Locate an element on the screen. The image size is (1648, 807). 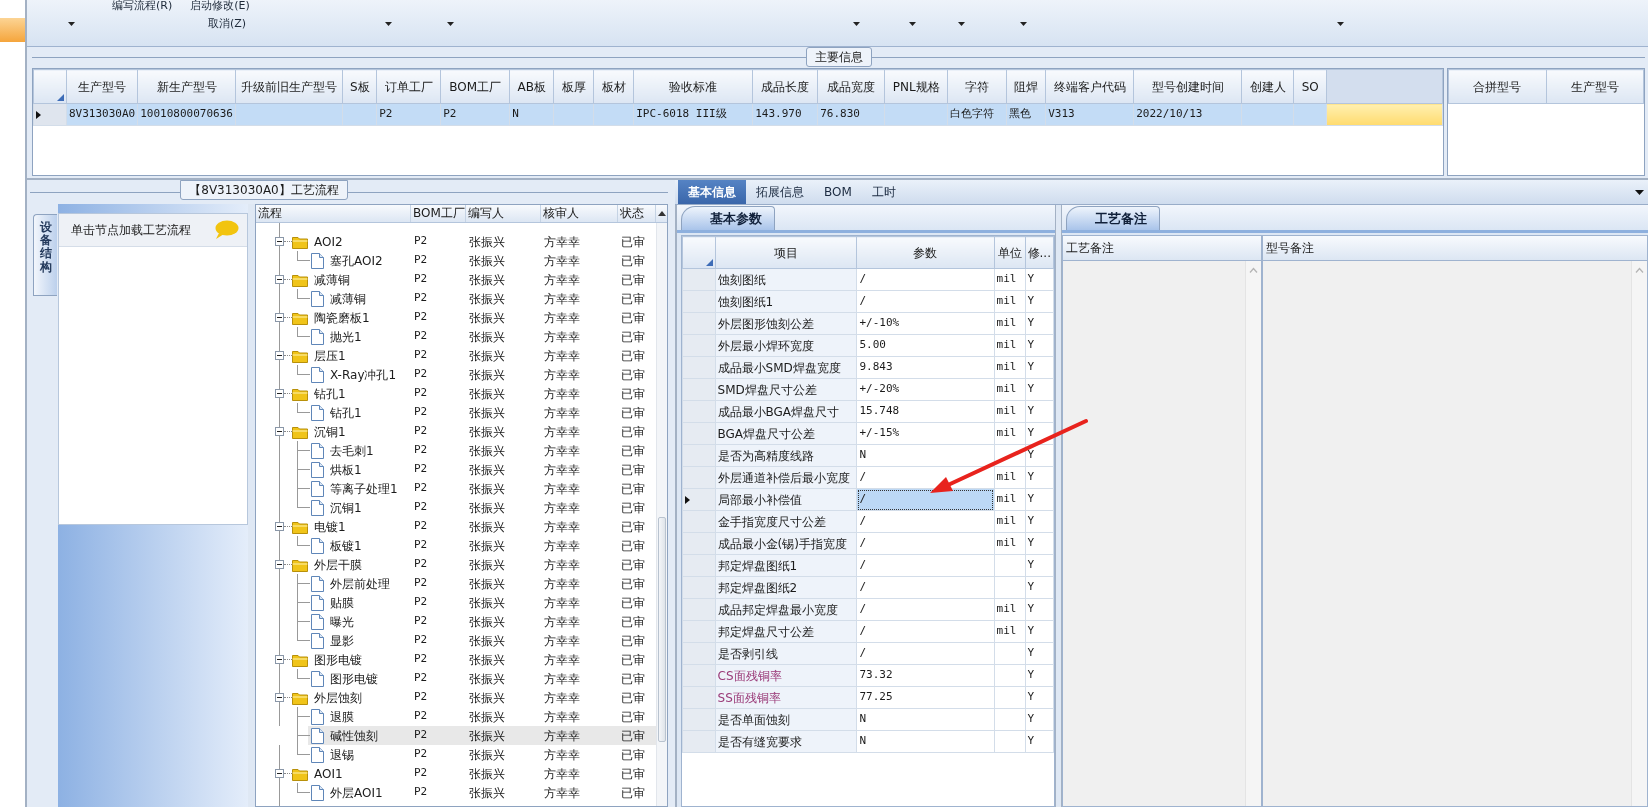
tree-row: 等离子处理1 P2 张振兴 方幸幸 已审 is located at coordinates (456, 488).